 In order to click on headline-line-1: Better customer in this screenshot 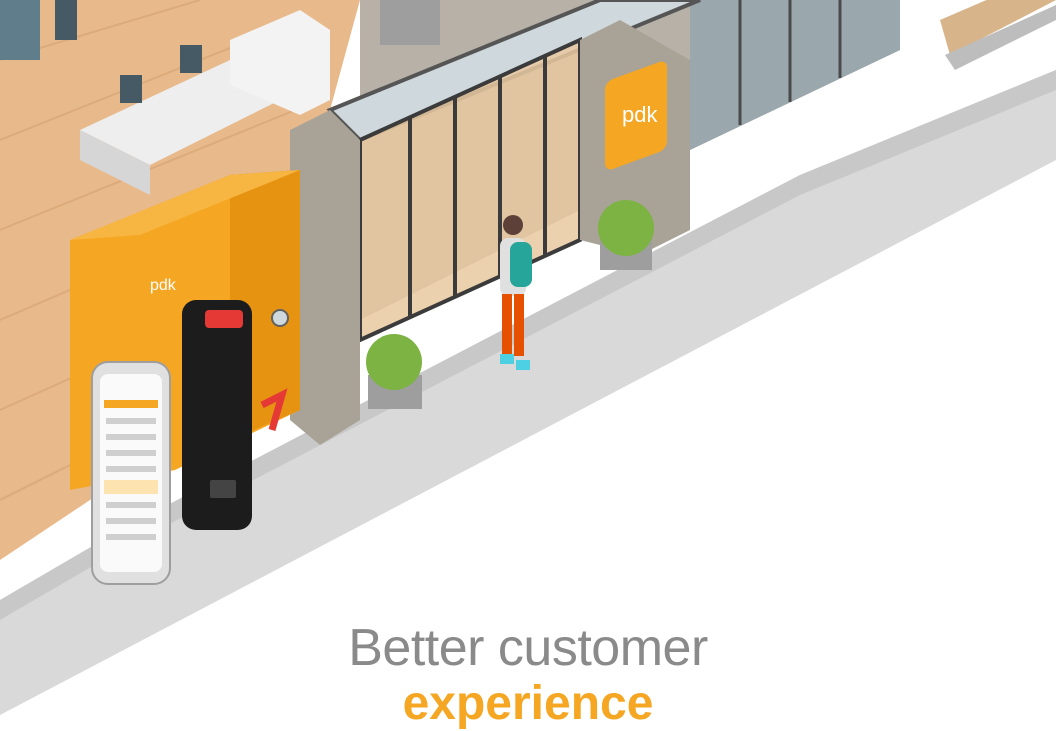, I will do `click(528, 648)`.